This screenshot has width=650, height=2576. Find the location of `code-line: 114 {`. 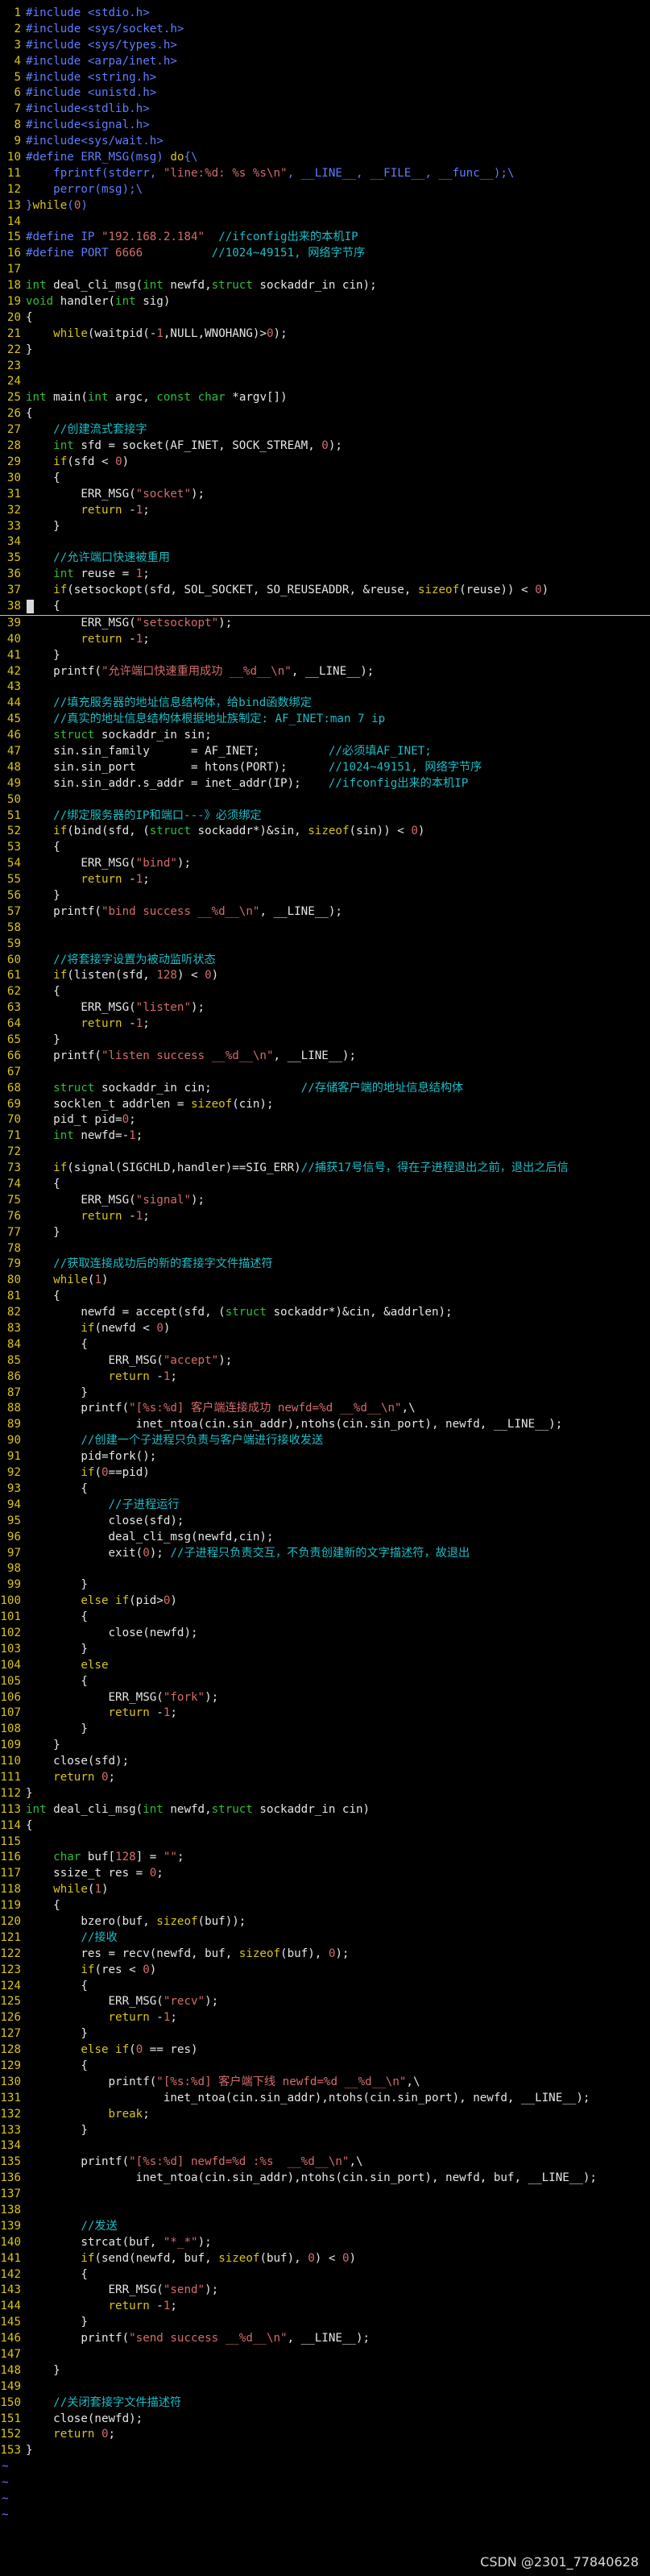

code-line: 114 { is located at coordinates (325, 1826).